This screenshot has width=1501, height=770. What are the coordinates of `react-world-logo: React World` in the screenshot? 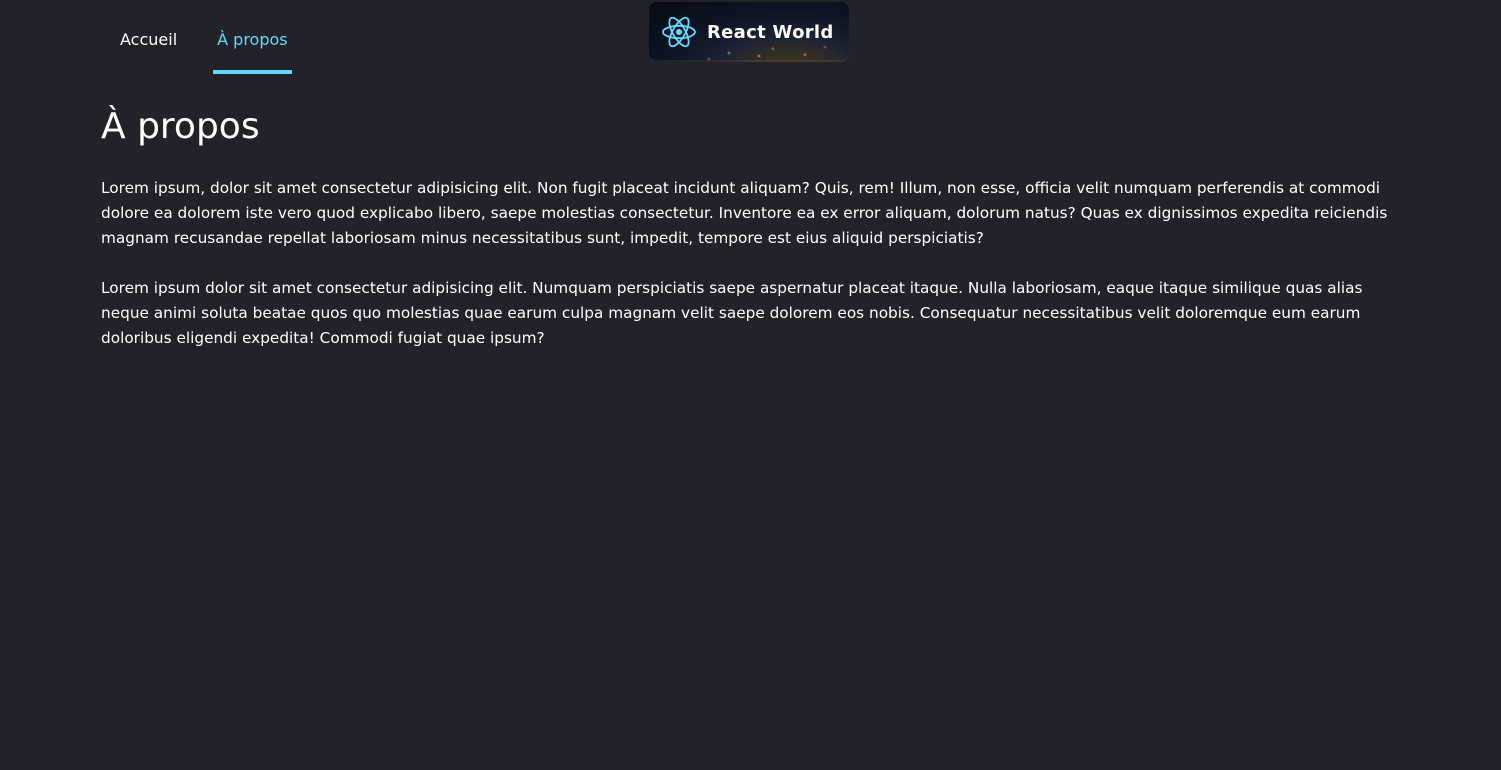 It's located at (749, 32).